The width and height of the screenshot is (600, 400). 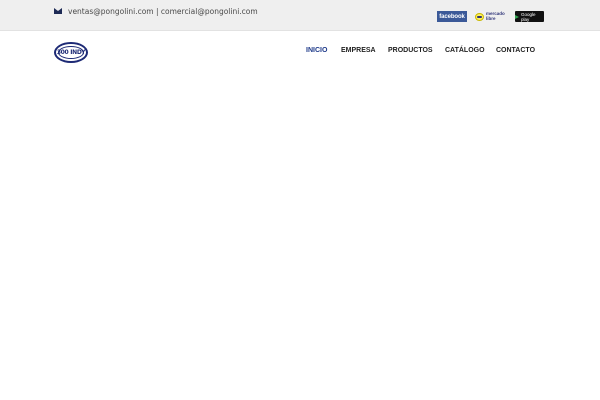 I want to click on facebook-label: facebook, so click(x=452, y=16).